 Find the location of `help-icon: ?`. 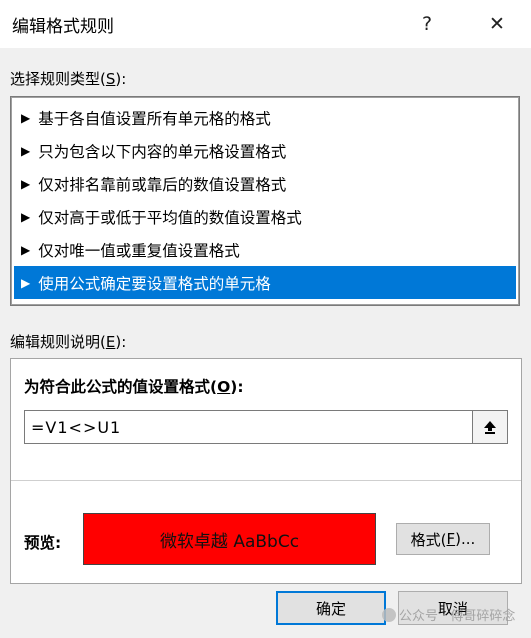

help-icon: ? is located at coordinates (427, 24).